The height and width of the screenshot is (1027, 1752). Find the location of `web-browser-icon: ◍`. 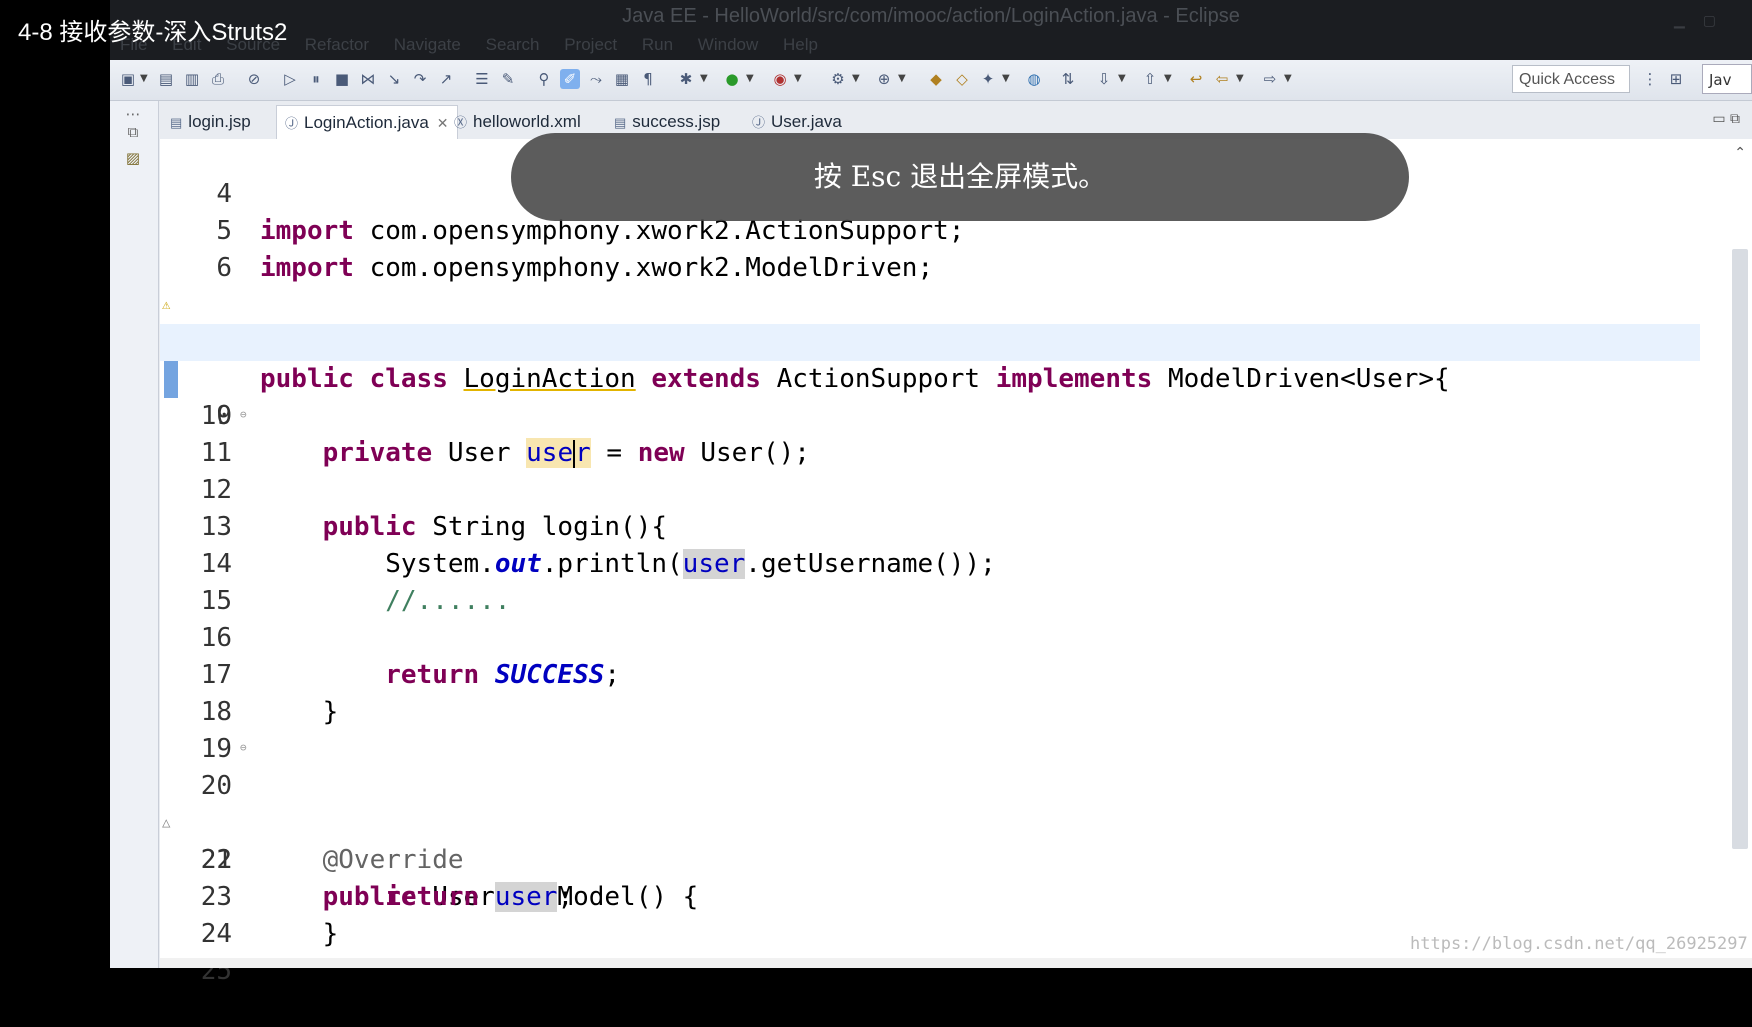

web-browser-icon: ◍ is located at coordinates (1034, 79).